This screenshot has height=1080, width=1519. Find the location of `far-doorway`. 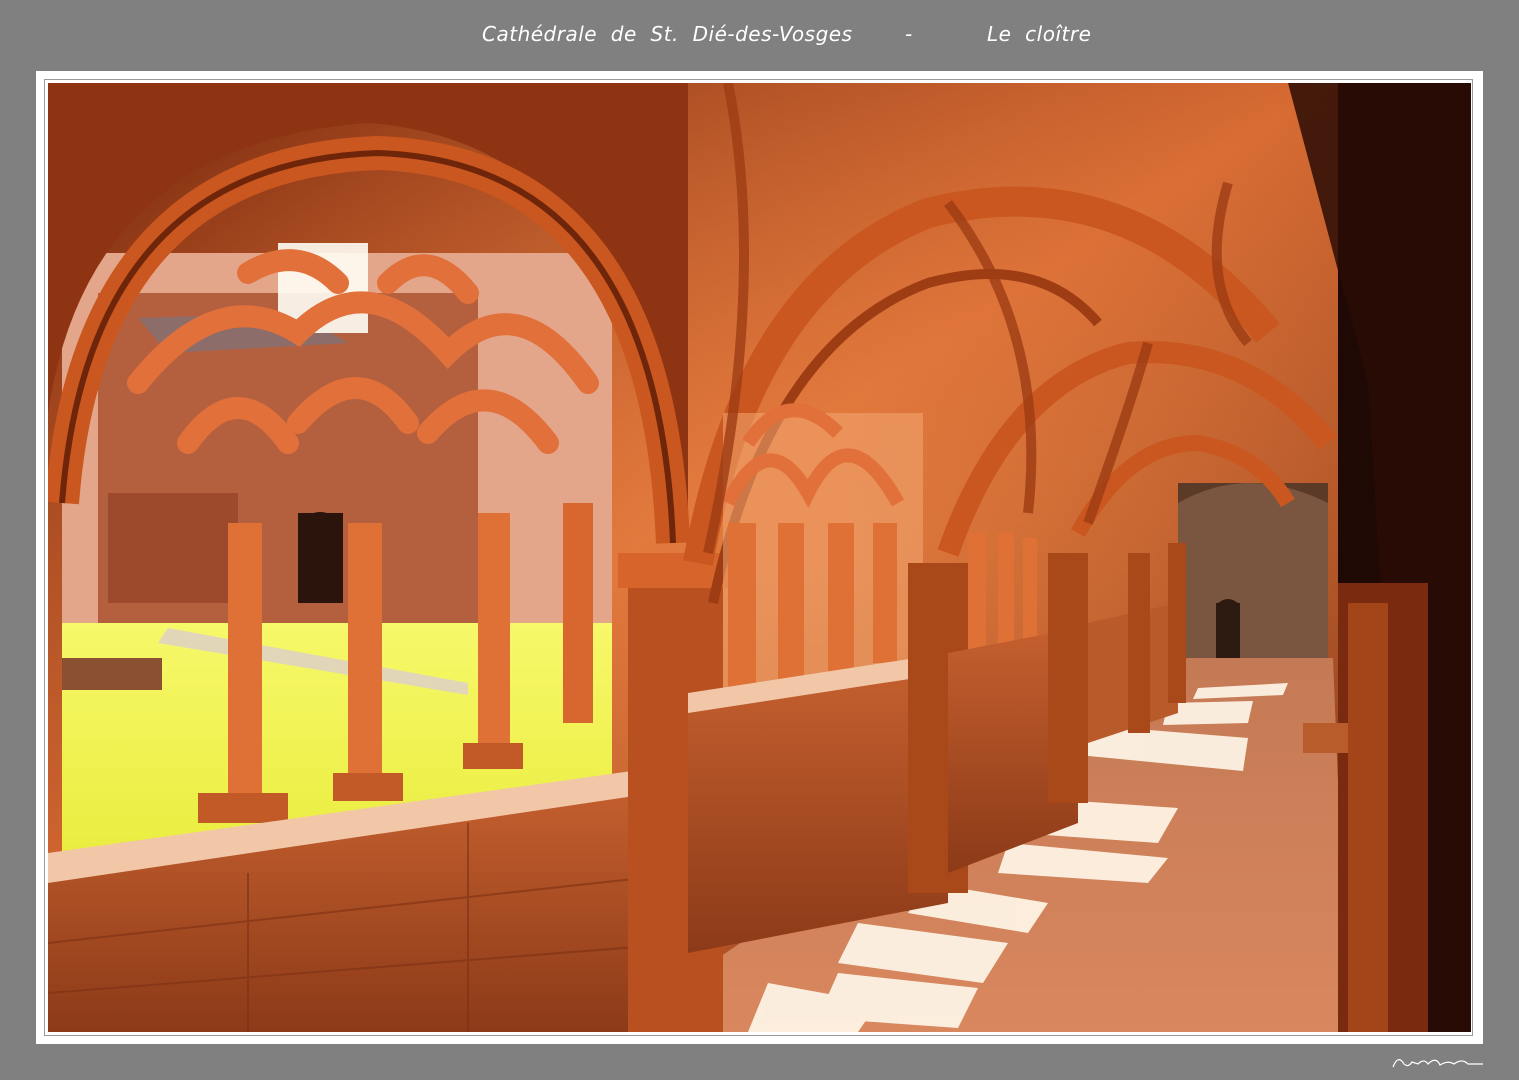

far-doorway is located at coordinates (1228, 630).